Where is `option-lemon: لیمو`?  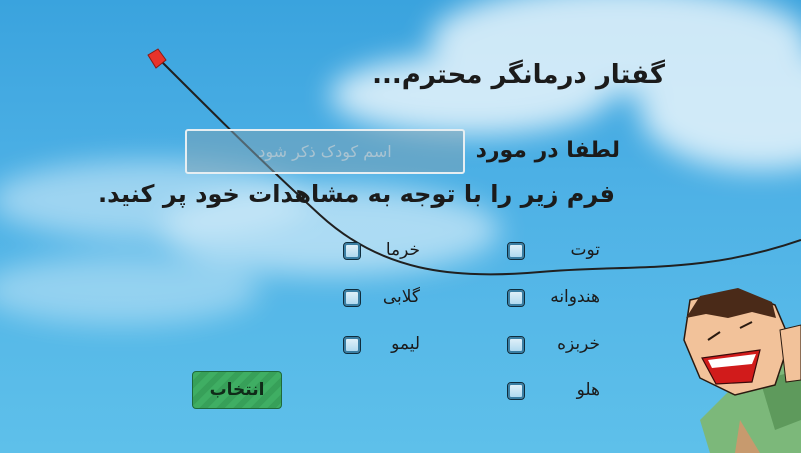 option-lemon: لیمو is located at coordinates (380, 345).